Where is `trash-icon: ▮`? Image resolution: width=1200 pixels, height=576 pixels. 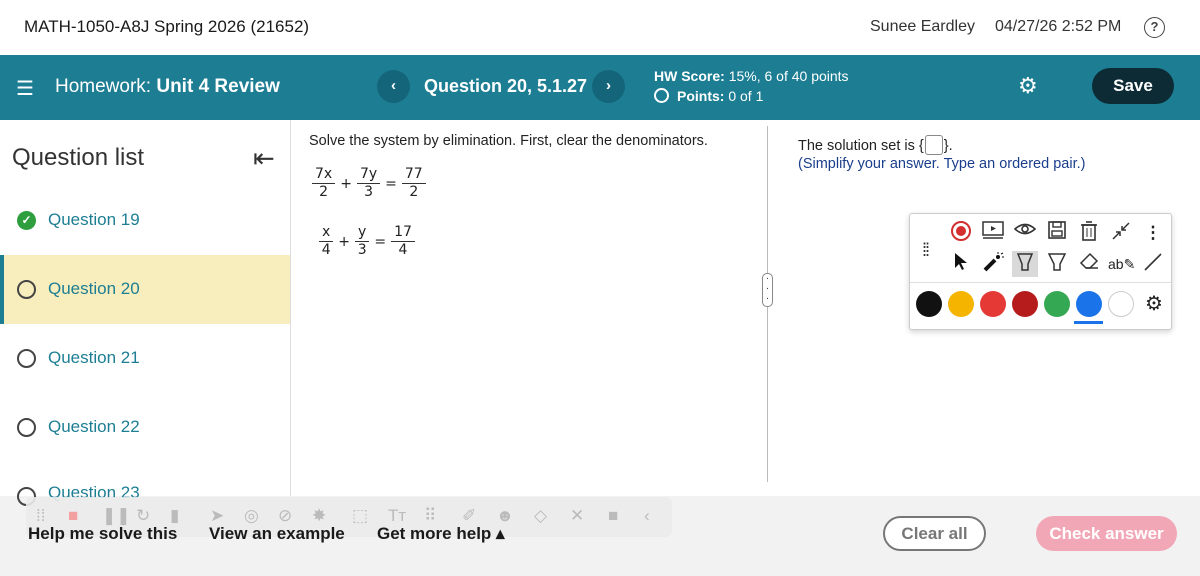 trash-icon: ▮ is located at coordinates (174, 516).